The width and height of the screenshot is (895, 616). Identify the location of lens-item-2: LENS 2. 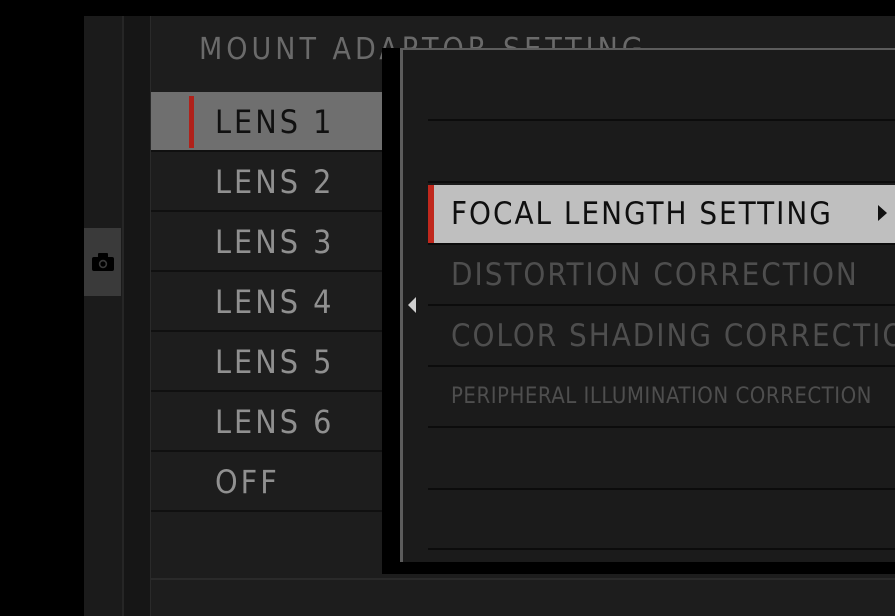
(267, 182).